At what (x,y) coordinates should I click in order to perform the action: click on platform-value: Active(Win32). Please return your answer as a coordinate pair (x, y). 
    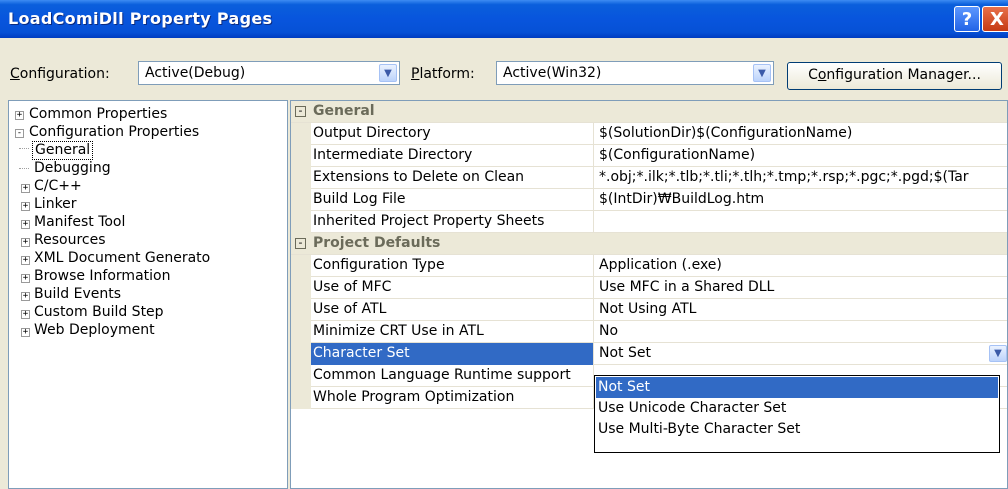
    Looking at the image, I should click on (552, 73).